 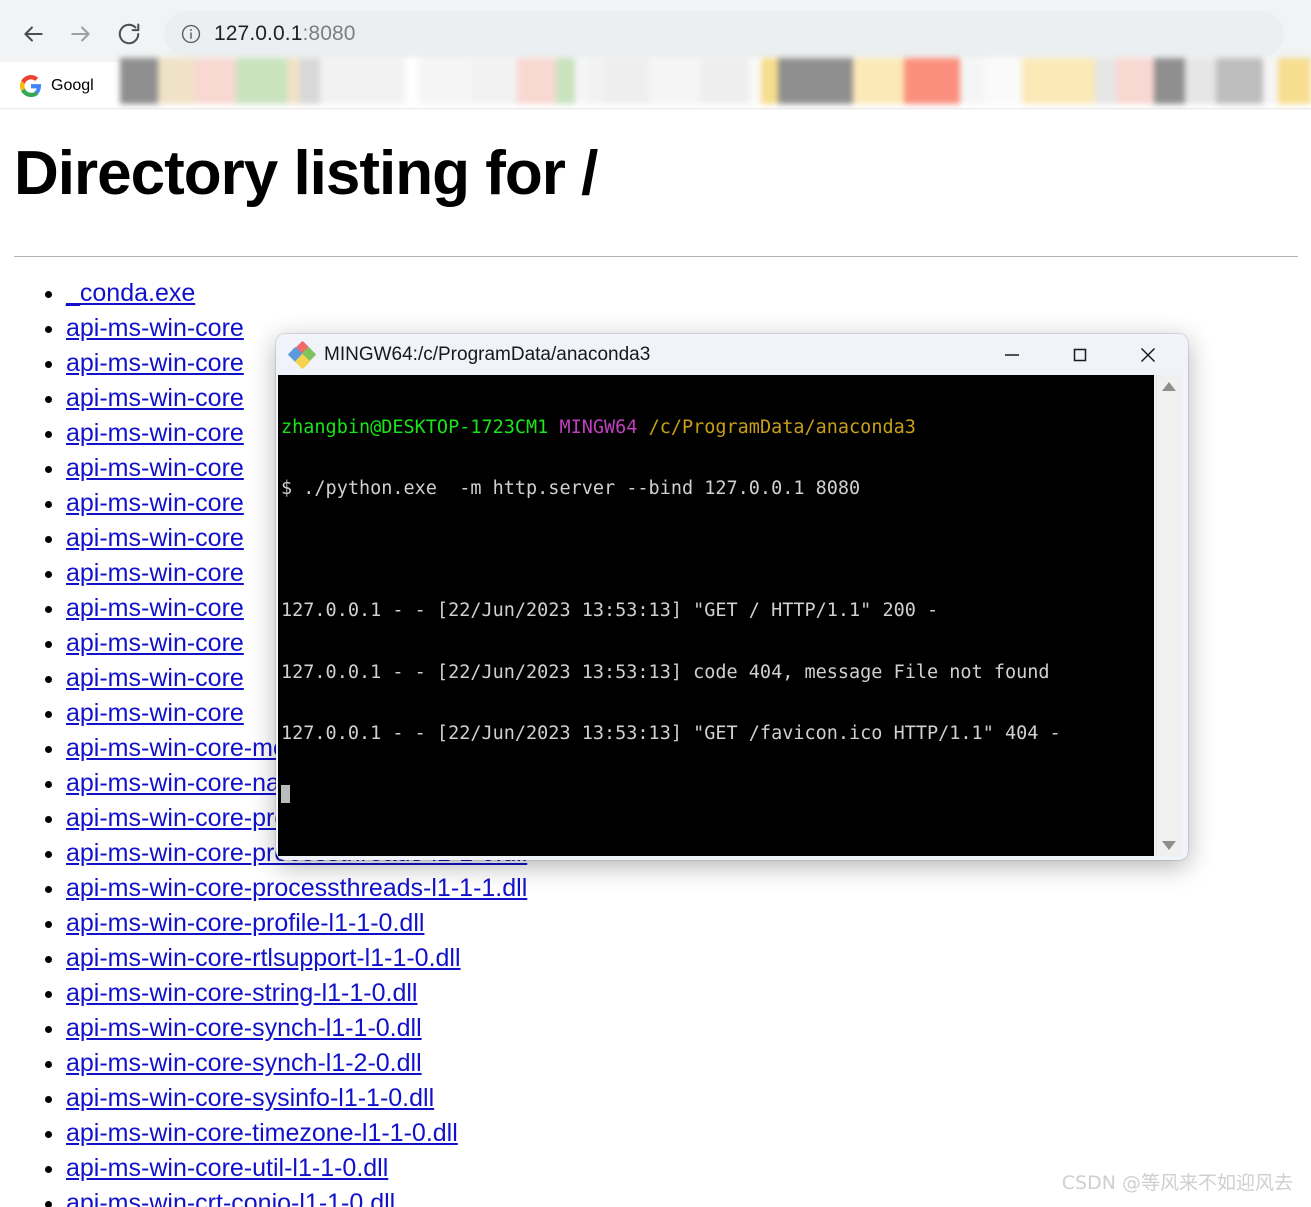 I want to click on list-item: api-ms-win-core-string-l1-1-0.dll, so click(x=686, y=993).